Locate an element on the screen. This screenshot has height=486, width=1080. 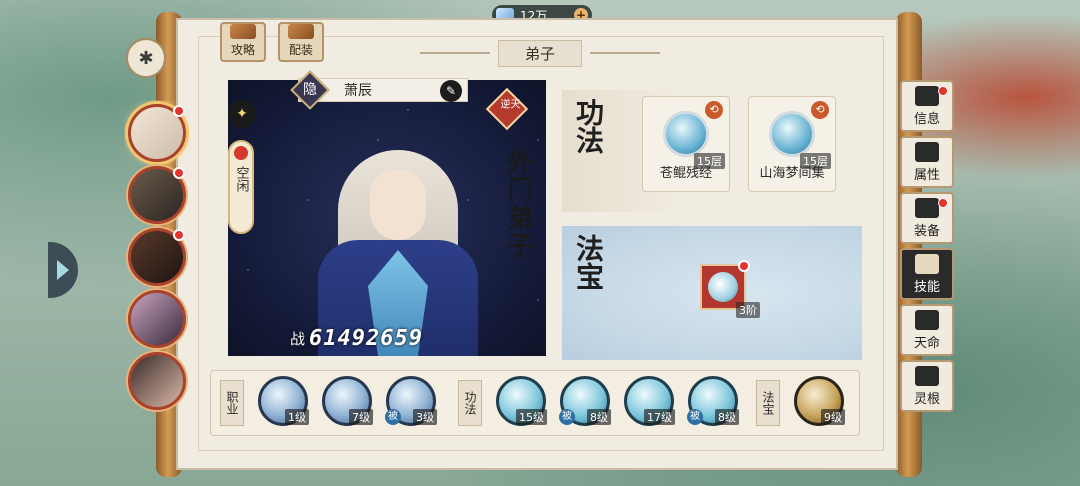
destiny-icon is located at coordinates (927, 320).